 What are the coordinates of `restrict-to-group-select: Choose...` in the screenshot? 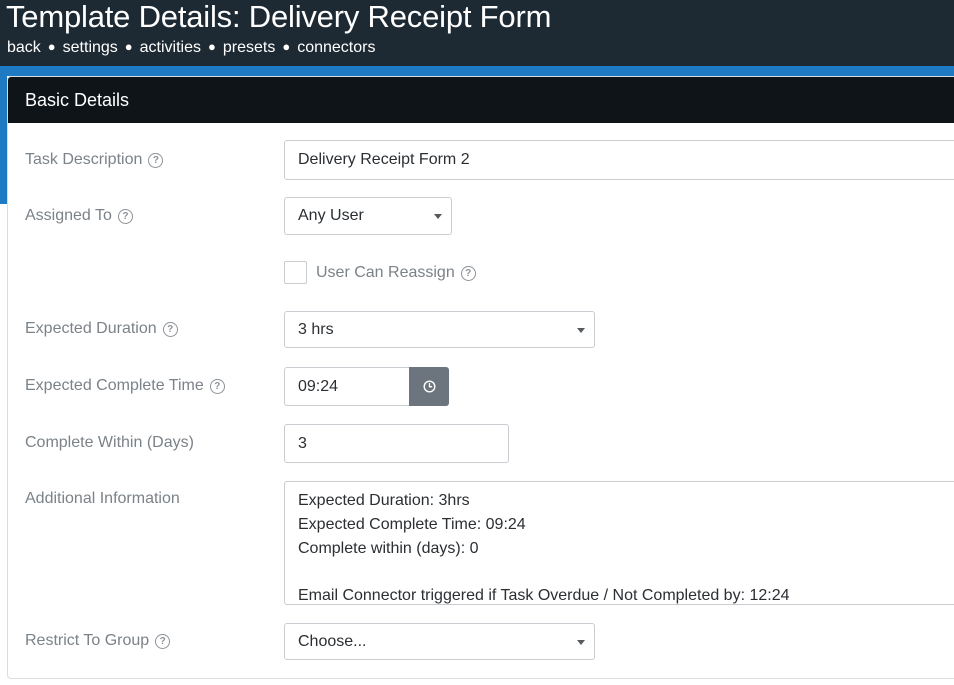 It's located at (439, 641).